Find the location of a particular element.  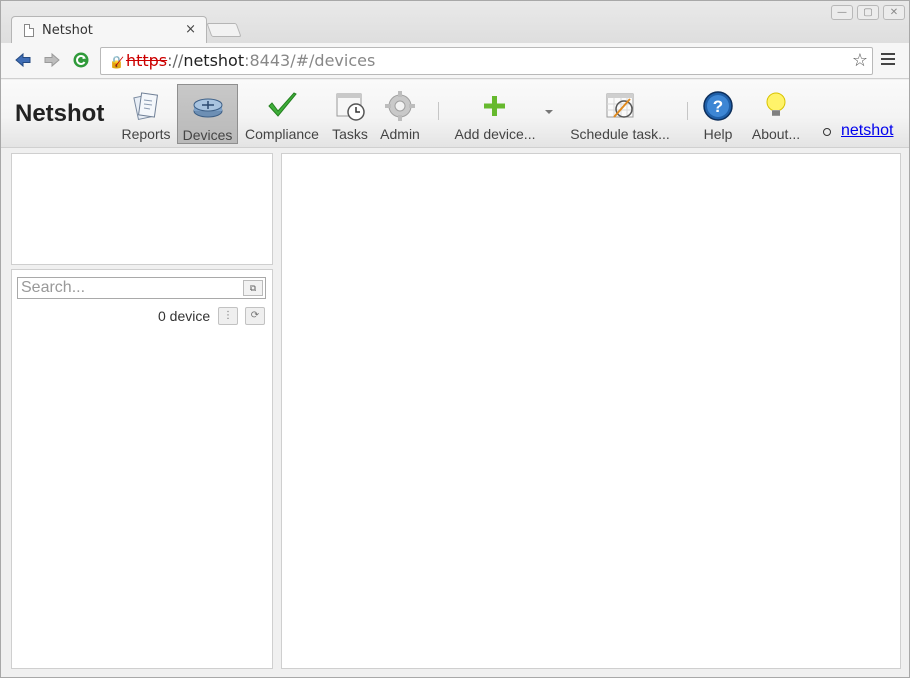

nav-tasks-label: Tasks is located at coordinates (350, 134).